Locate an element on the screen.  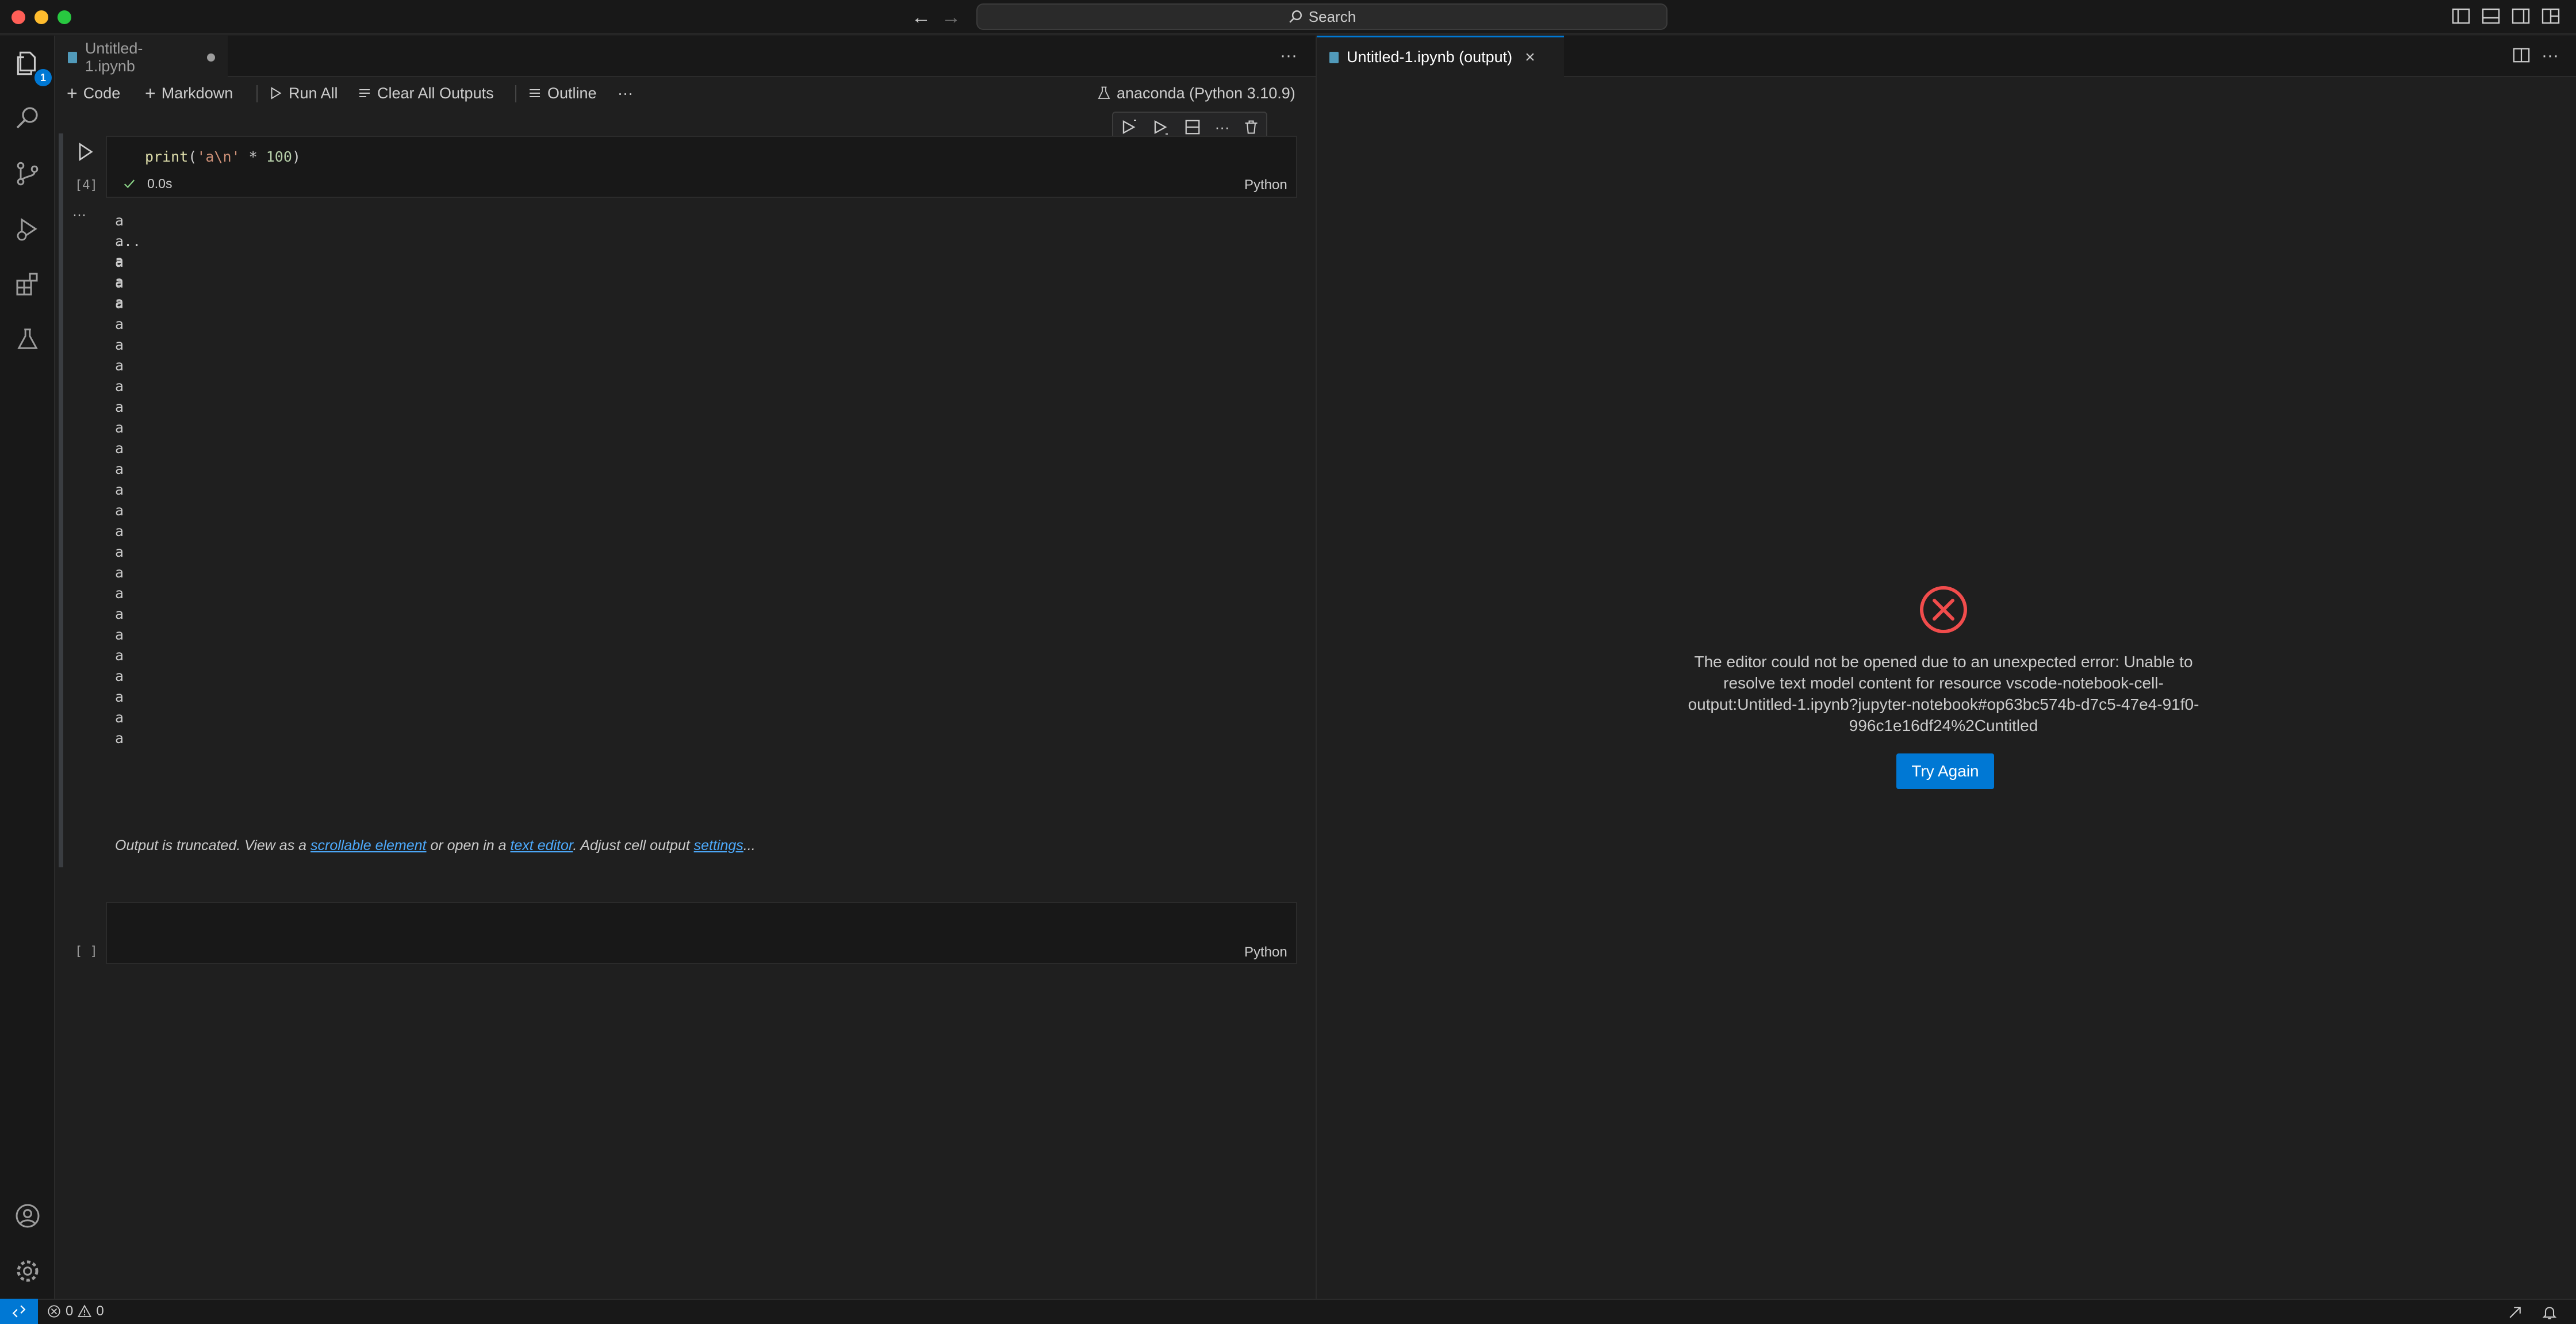
cell-2-execution-count: [ ] is located at coordinates (86, 951).